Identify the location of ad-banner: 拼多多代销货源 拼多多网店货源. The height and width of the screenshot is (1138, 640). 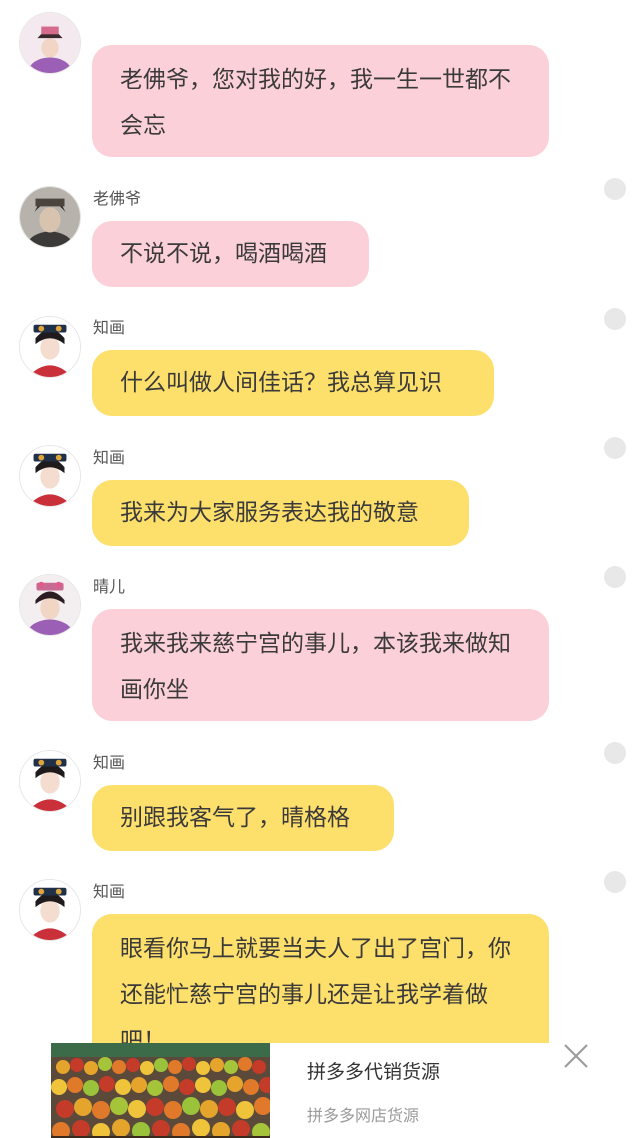
(331, 1090).